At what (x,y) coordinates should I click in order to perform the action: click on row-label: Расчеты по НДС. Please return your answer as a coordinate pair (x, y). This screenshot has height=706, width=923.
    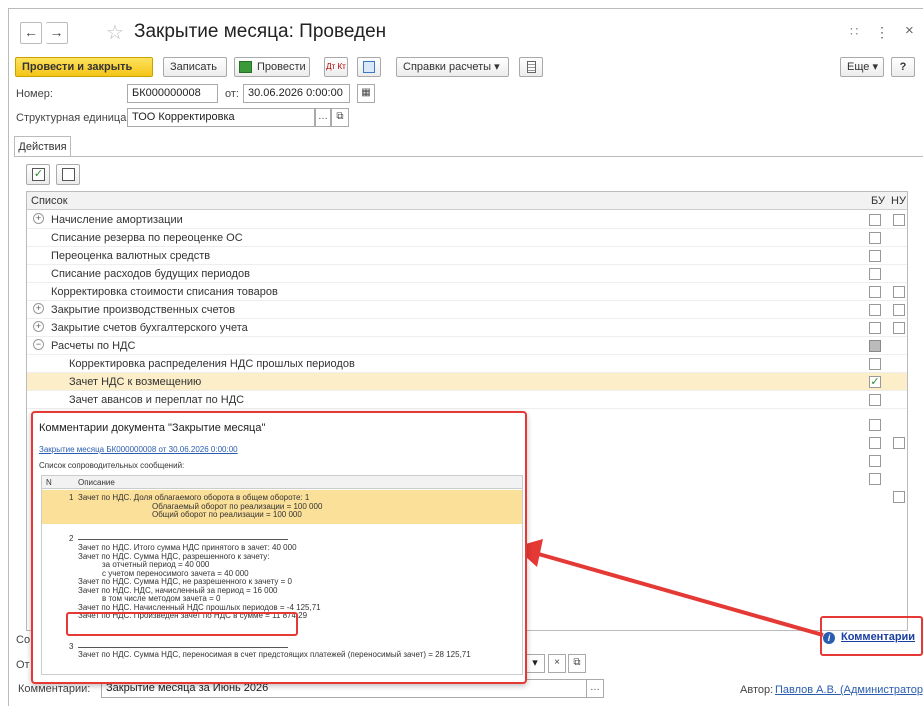
    Looking at the image, I should click on (93, 346).